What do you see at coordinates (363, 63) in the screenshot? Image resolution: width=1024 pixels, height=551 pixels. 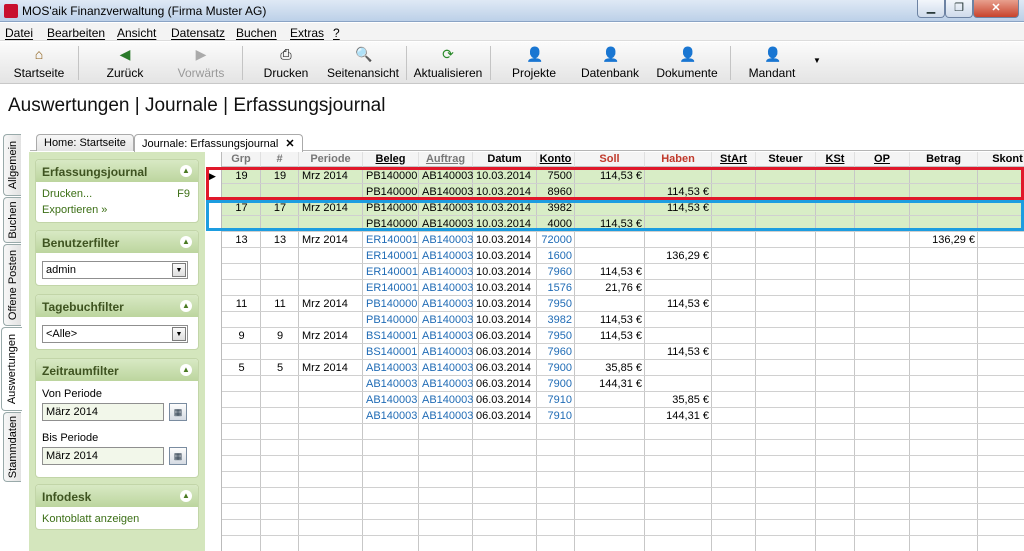 I see `preview-button: 🔍 Seitenansicht` at bounding box center [363, 63].